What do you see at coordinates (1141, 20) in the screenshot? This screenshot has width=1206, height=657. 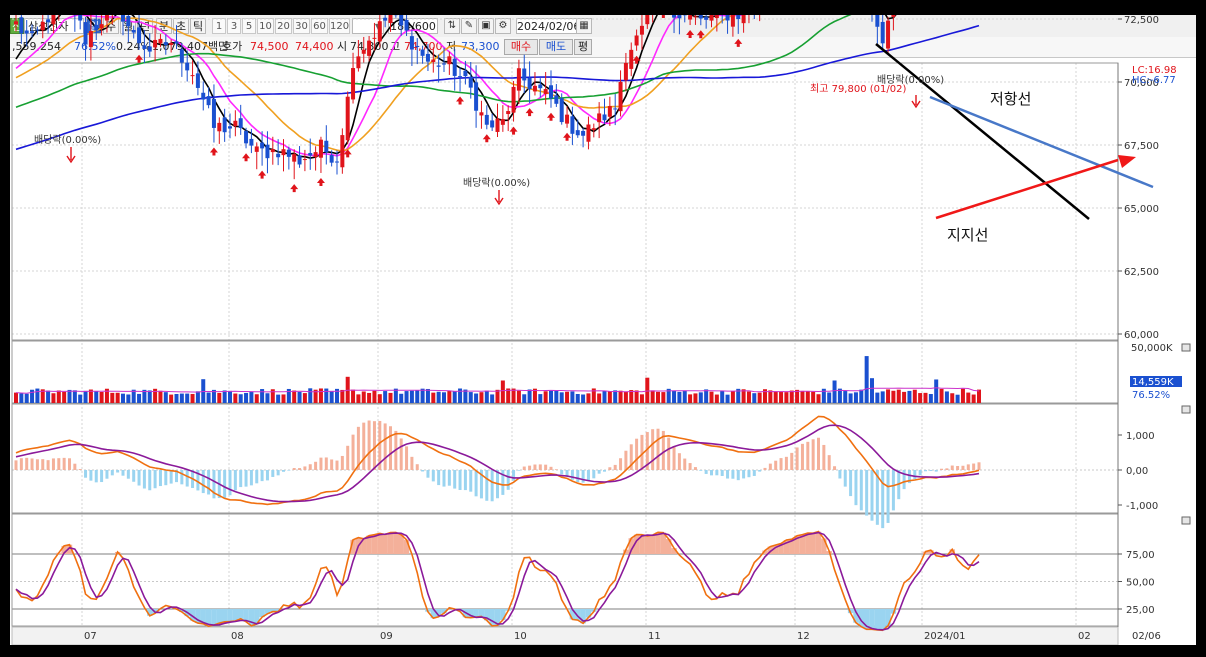 I see `price-tick-label: 72,500` at bounding box center [1141, 20].